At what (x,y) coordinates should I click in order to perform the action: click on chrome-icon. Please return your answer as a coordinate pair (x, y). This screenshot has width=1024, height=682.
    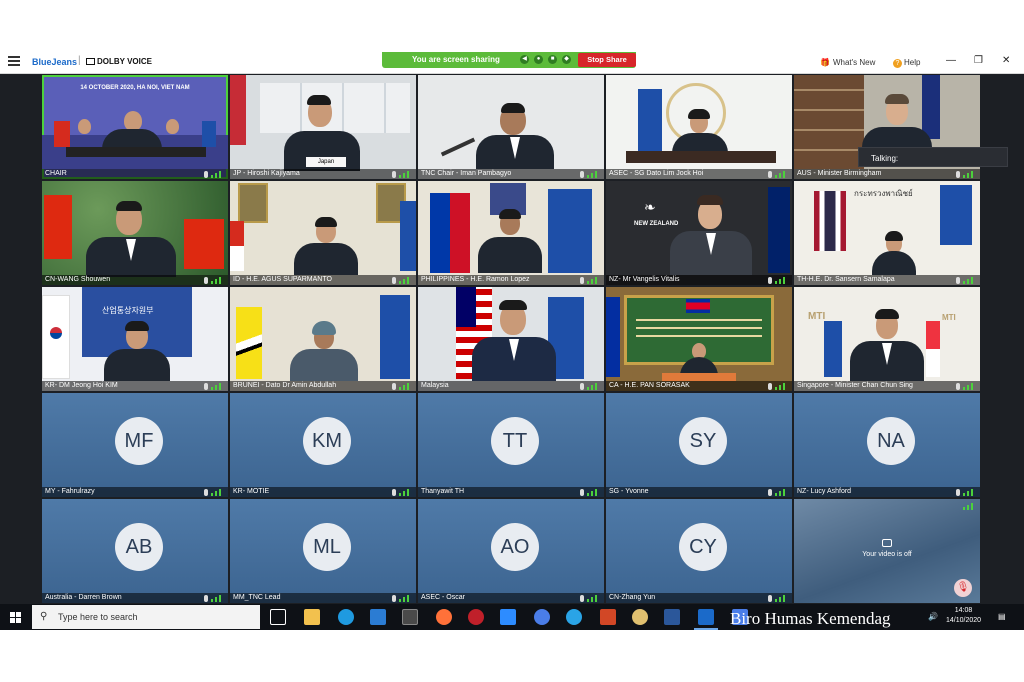
    Looking at the image, I should click on (574, 617).